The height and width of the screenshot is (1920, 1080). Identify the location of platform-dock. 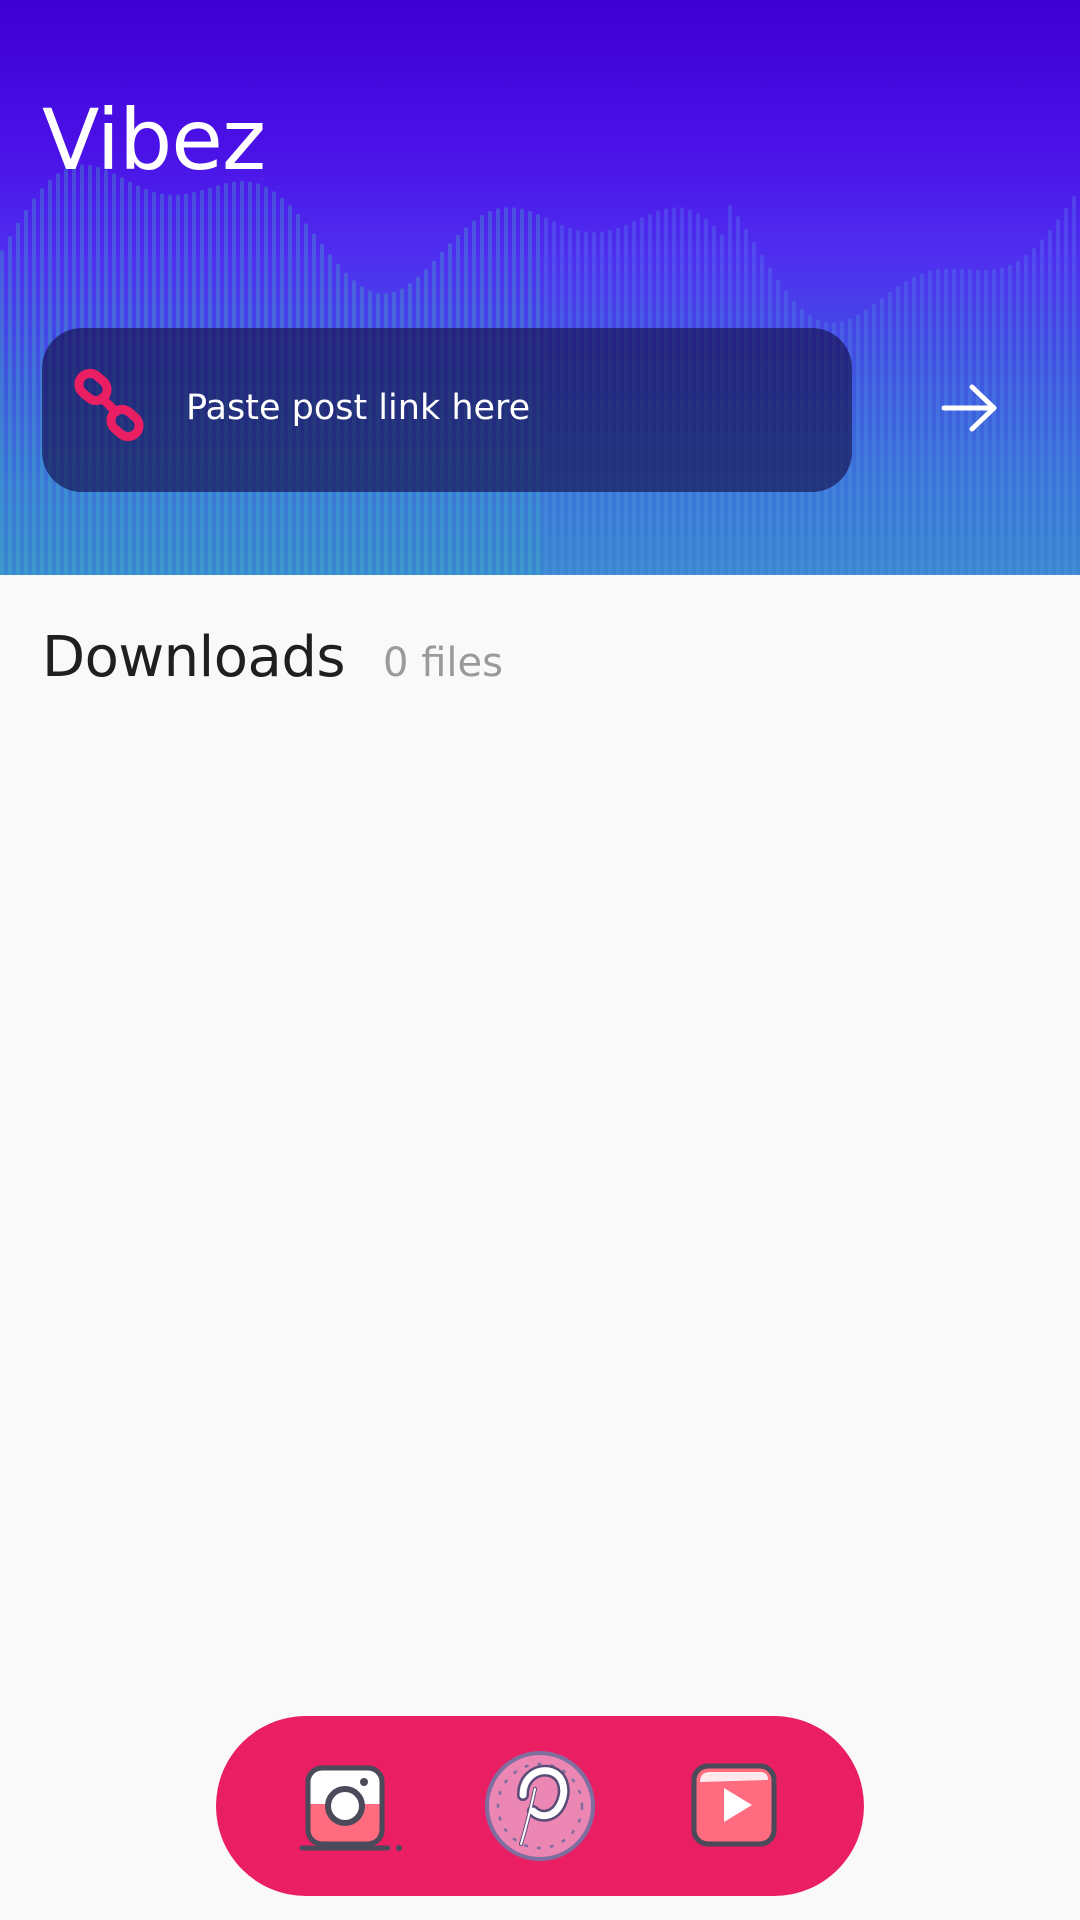
(540, 1806).